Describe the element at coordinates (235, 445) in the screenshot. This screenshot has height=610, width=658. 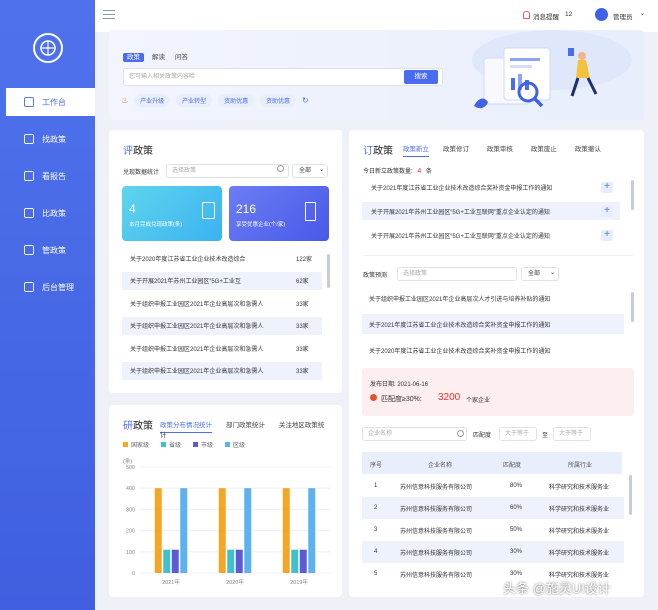
I see `legend-item: 区级` at that location.